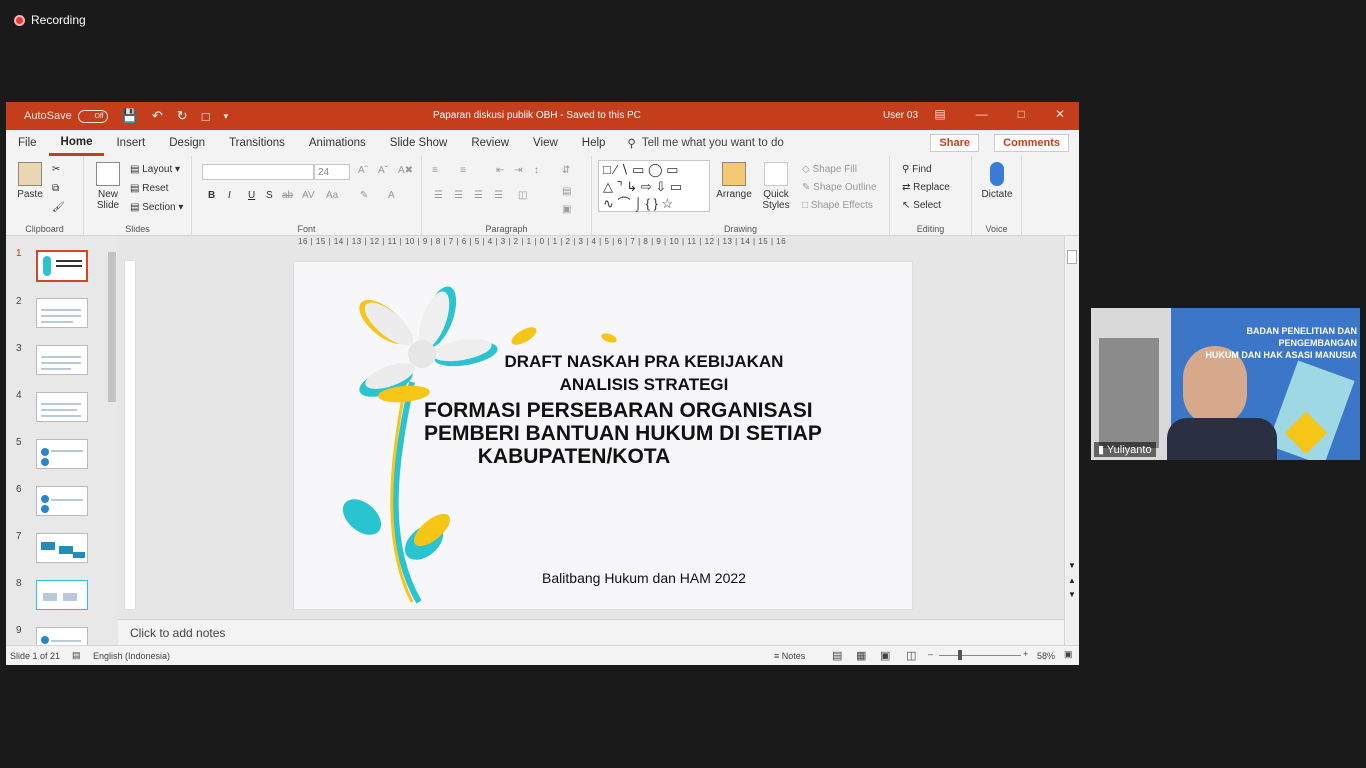 The width and height of the screenshot is (1366, 768). What do you see at coordinates (76, 655) in the screenshot?
I see `spelling-icon: ▤` at bounding box center [76, 655].